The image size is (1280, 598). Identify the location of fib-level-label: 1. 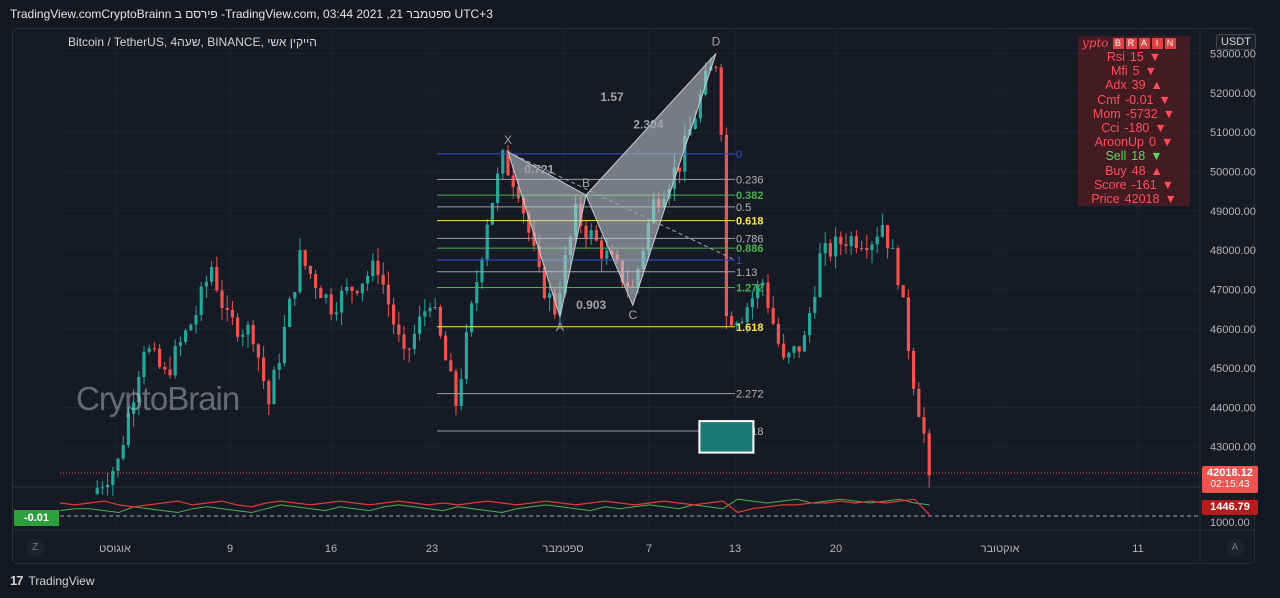
(739, 261).